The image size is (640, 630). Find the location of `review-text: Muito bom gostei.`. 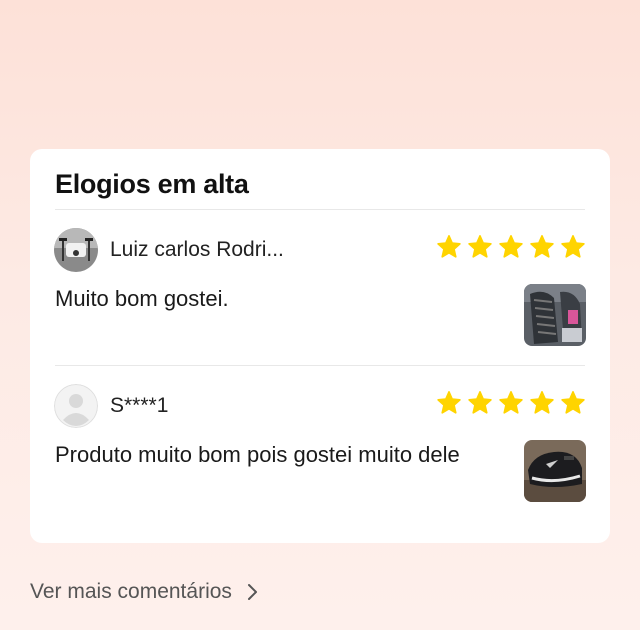

review-text: Muito bom gostei. is located at coordinates (142, 298).